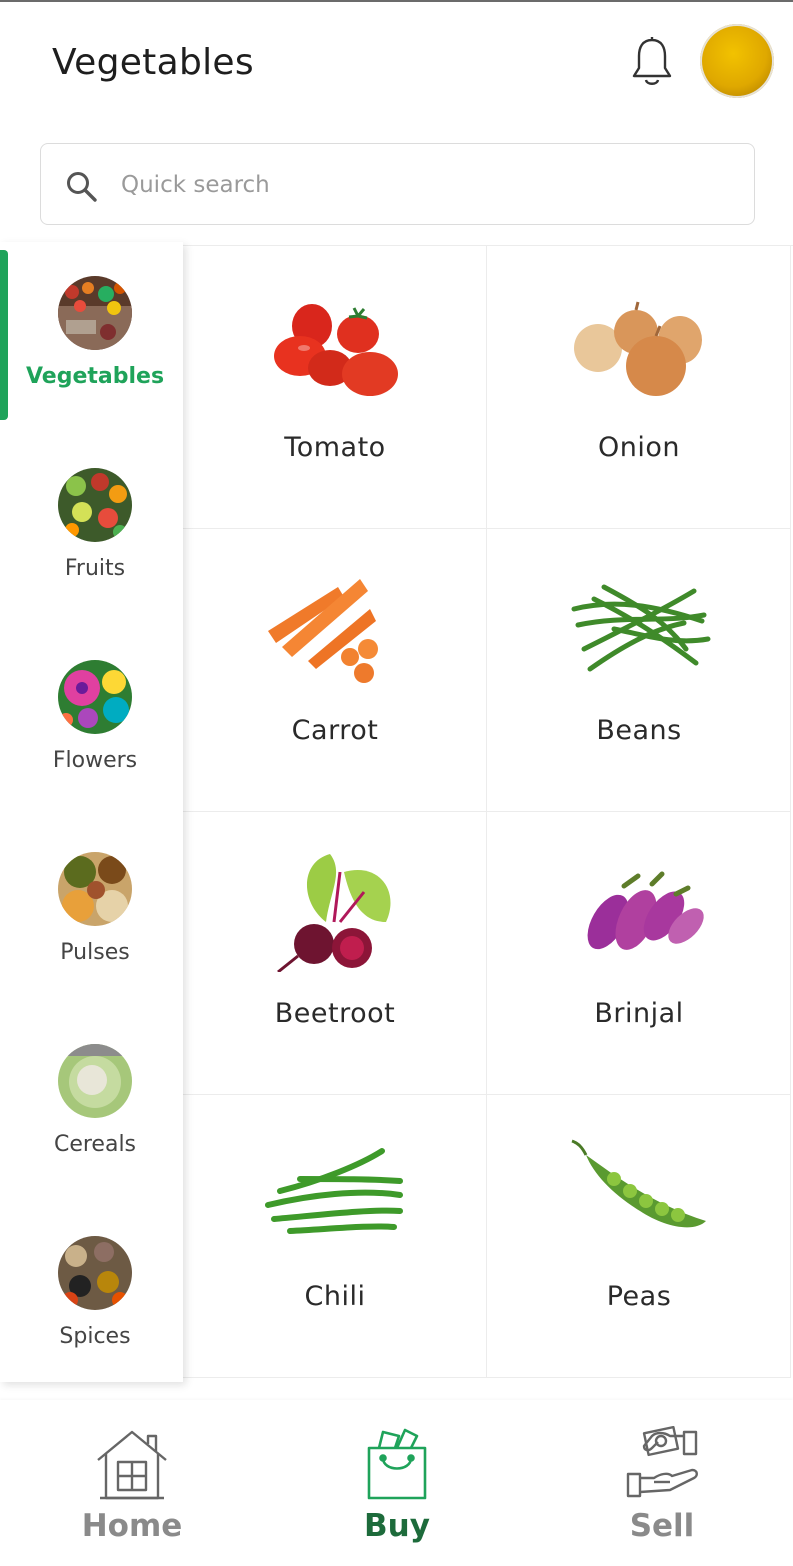 Image resolution: width=793 pixels, height=1566 pixels. I want to click on flowers-thumbnail, so click(95, 697).